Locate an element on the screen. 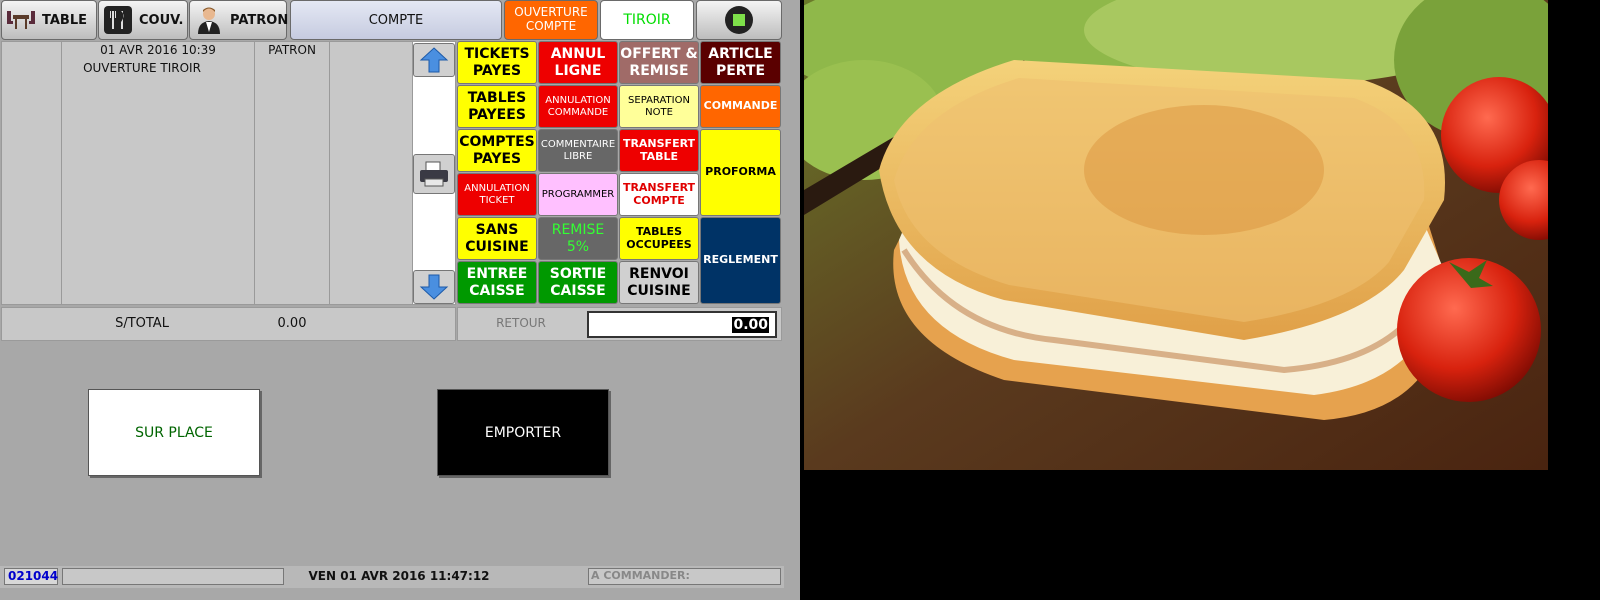  table-button: TABLE is located at coordinates (49, 20).